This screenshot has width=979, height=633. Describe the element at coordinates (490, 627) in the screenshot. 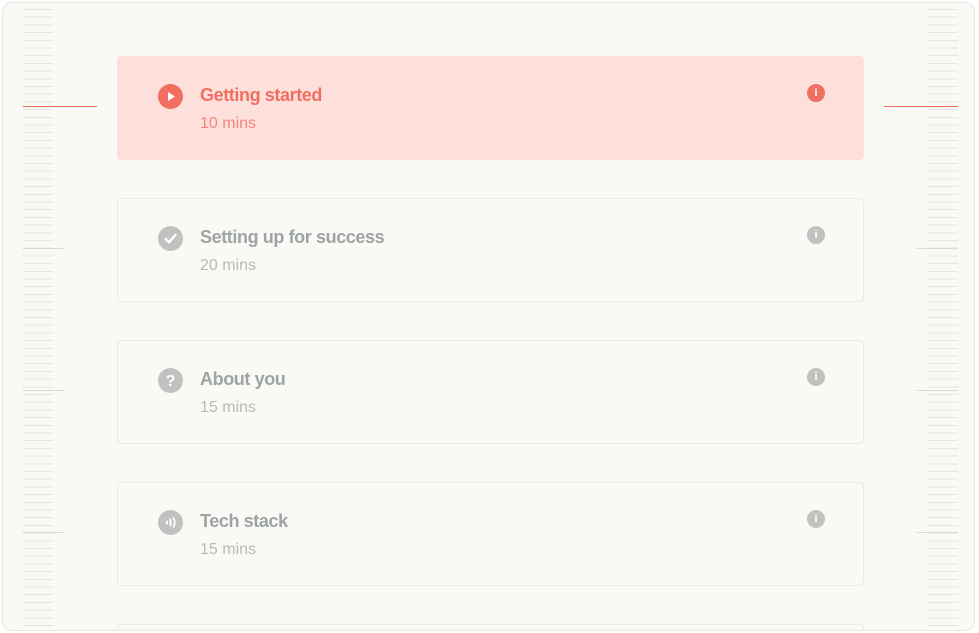

I see `step-card-next` at that location.